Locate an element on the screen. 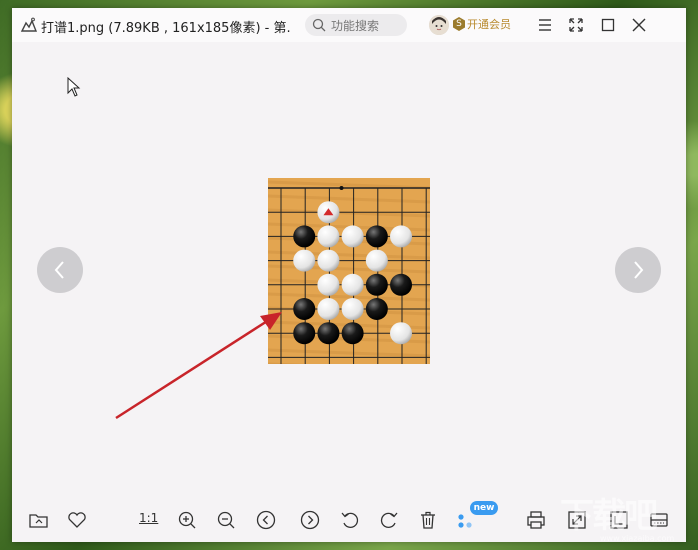  maximize-icon is located at coordinates (608, 25).